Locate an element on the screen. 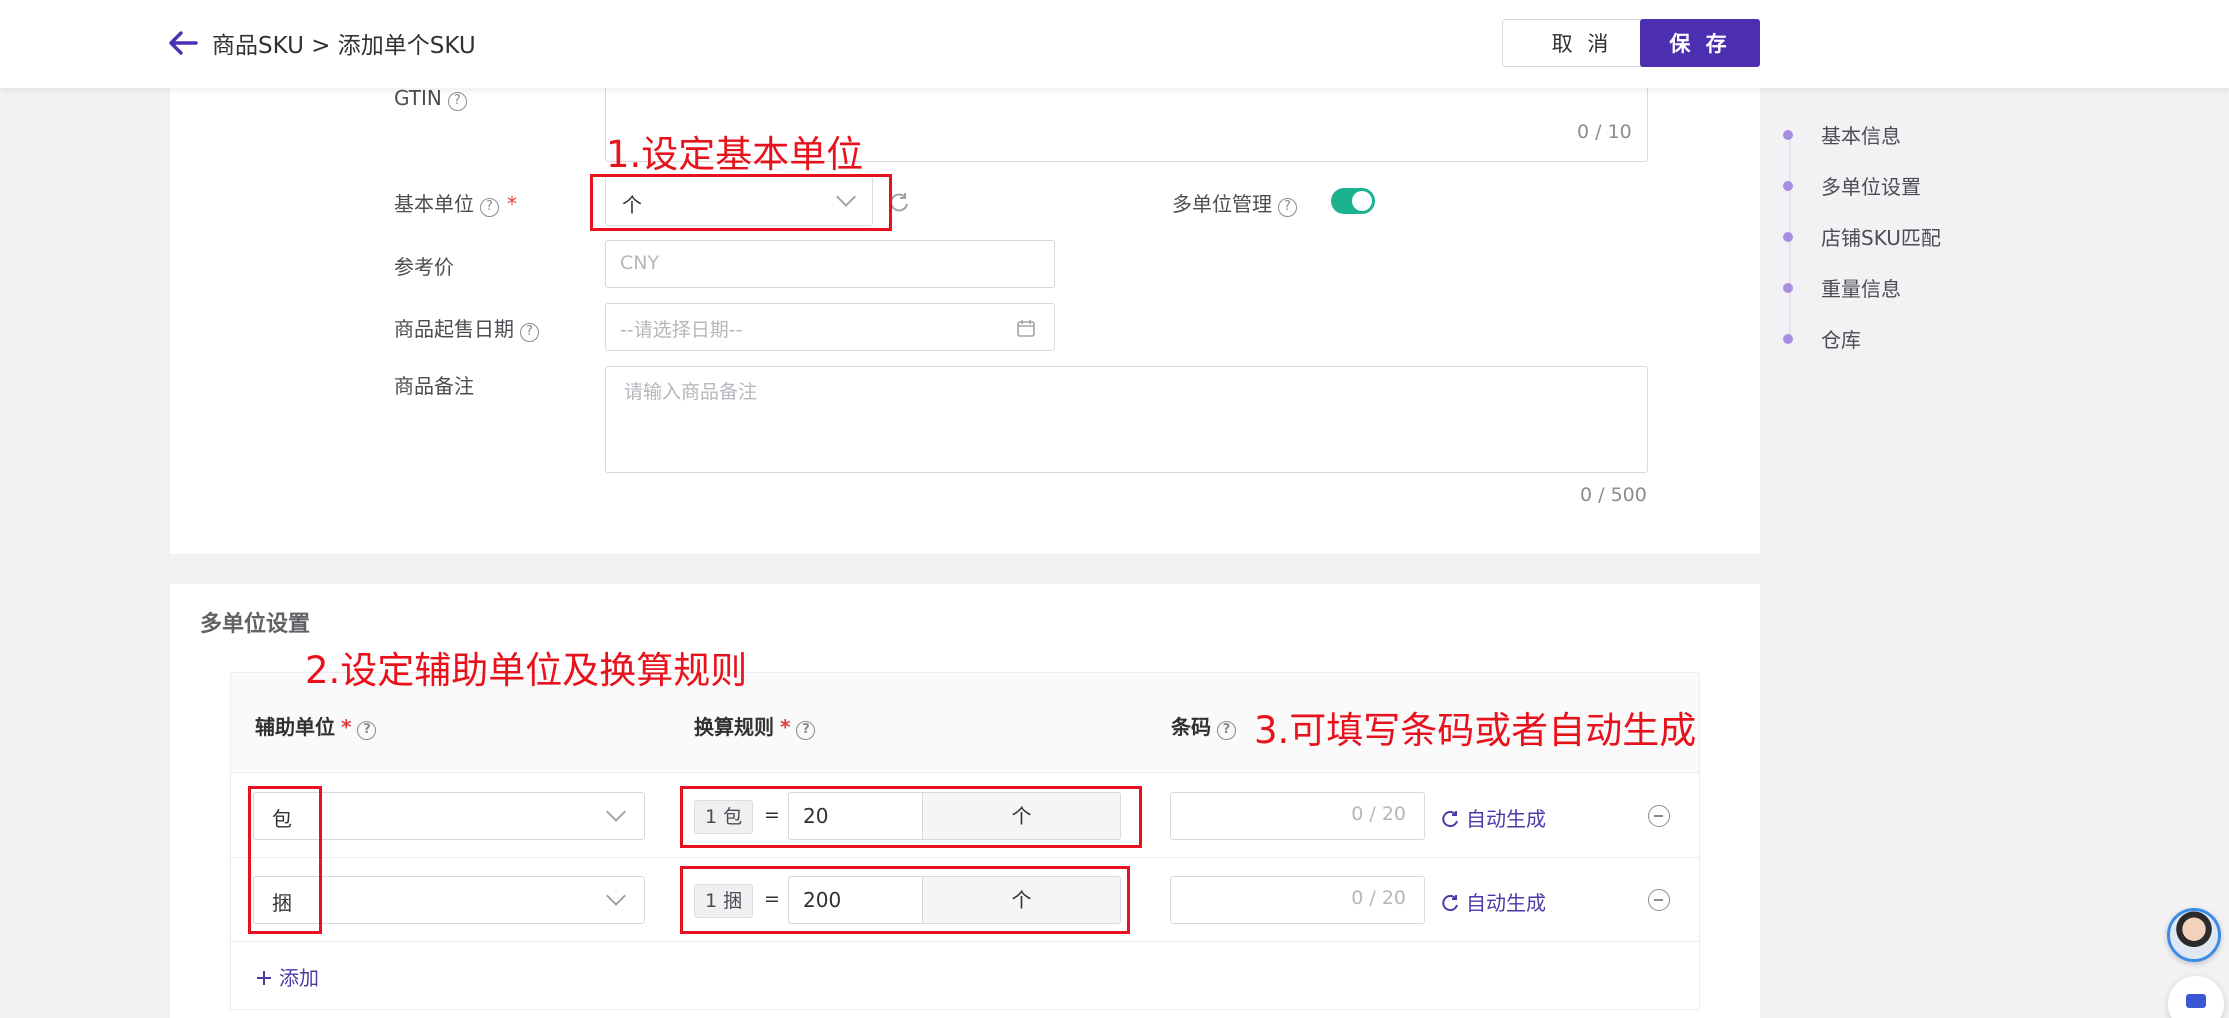 This screenshot has width=2229, height=1018. conversion-qty-input: 20 is located at coordinates (855, 816).